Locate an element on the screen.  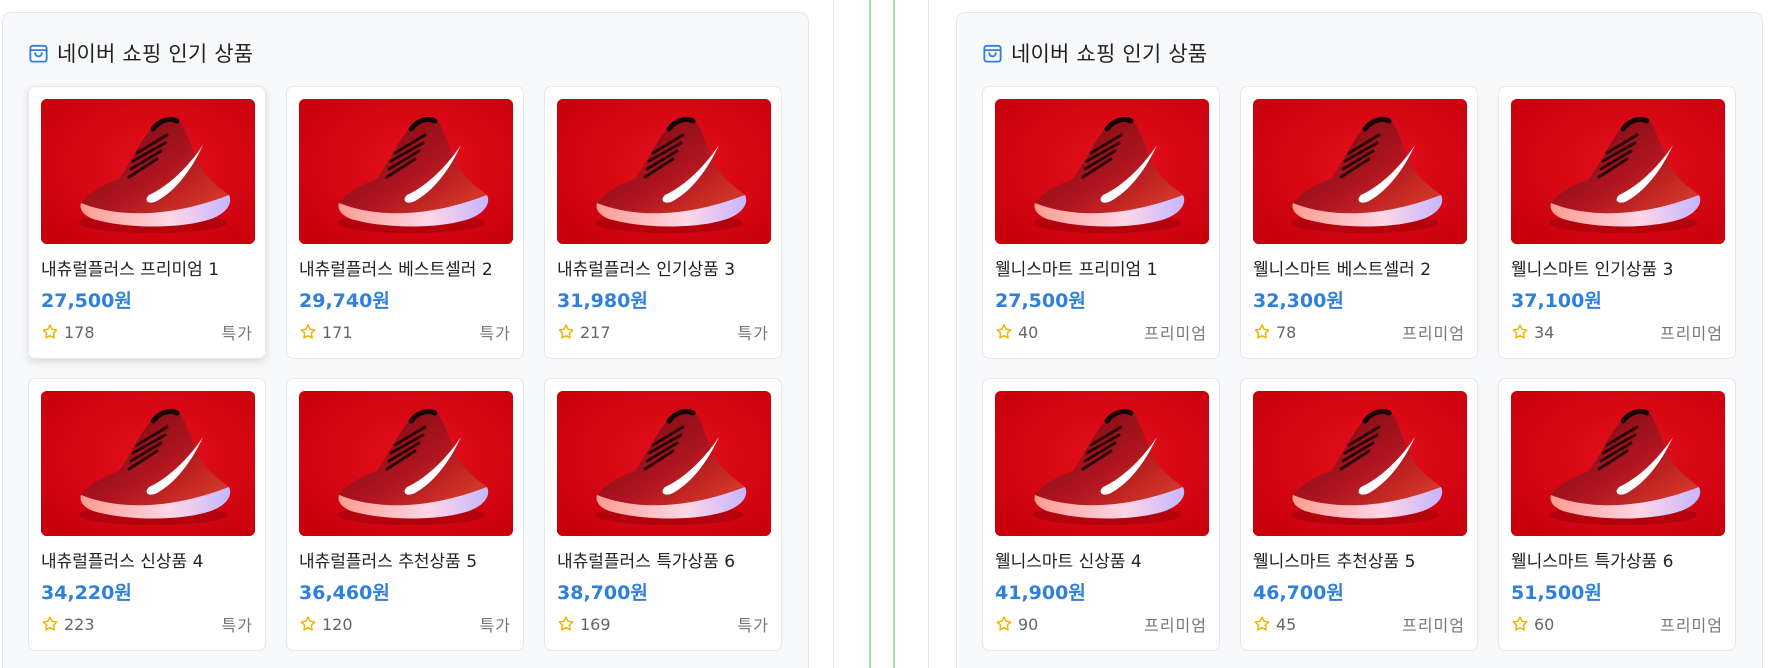
rating-count: 169 is located at coordinates (595, 624).